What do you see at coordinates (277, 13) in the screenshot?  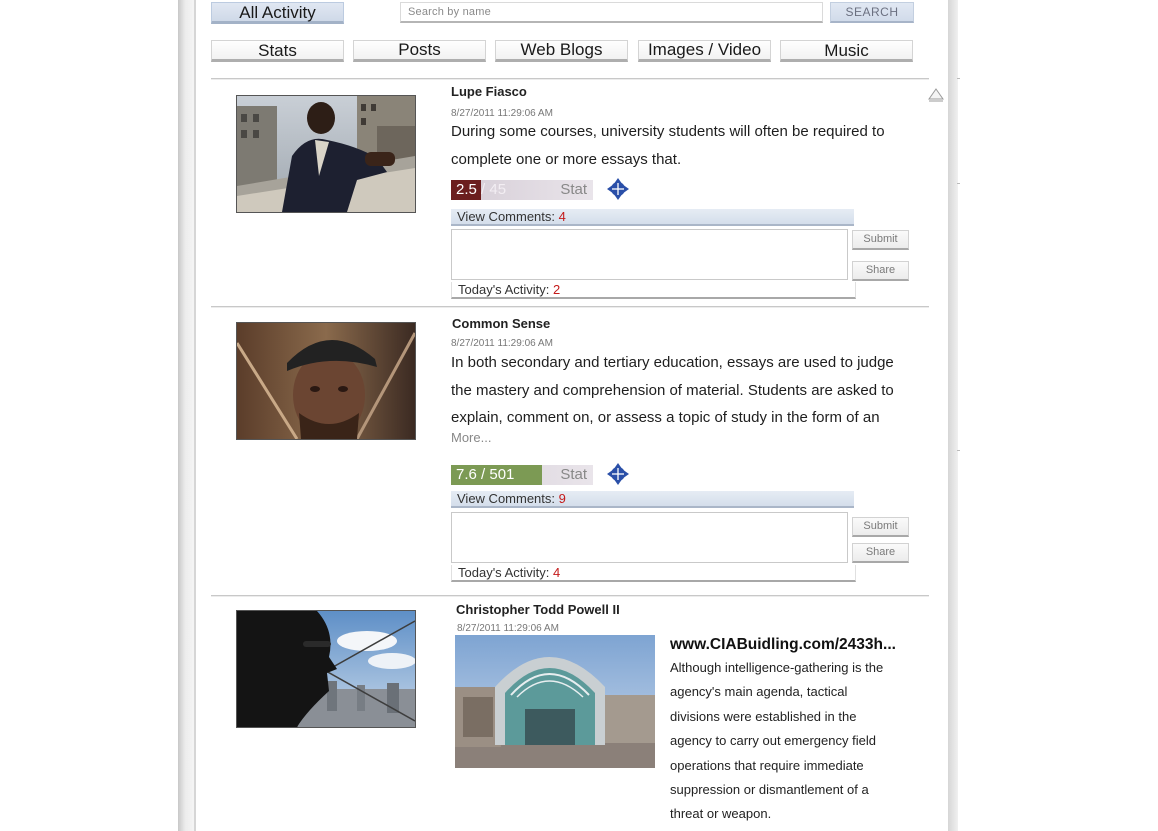 I see `all-activity-button: All Activity` at bounding box center [277, 13].